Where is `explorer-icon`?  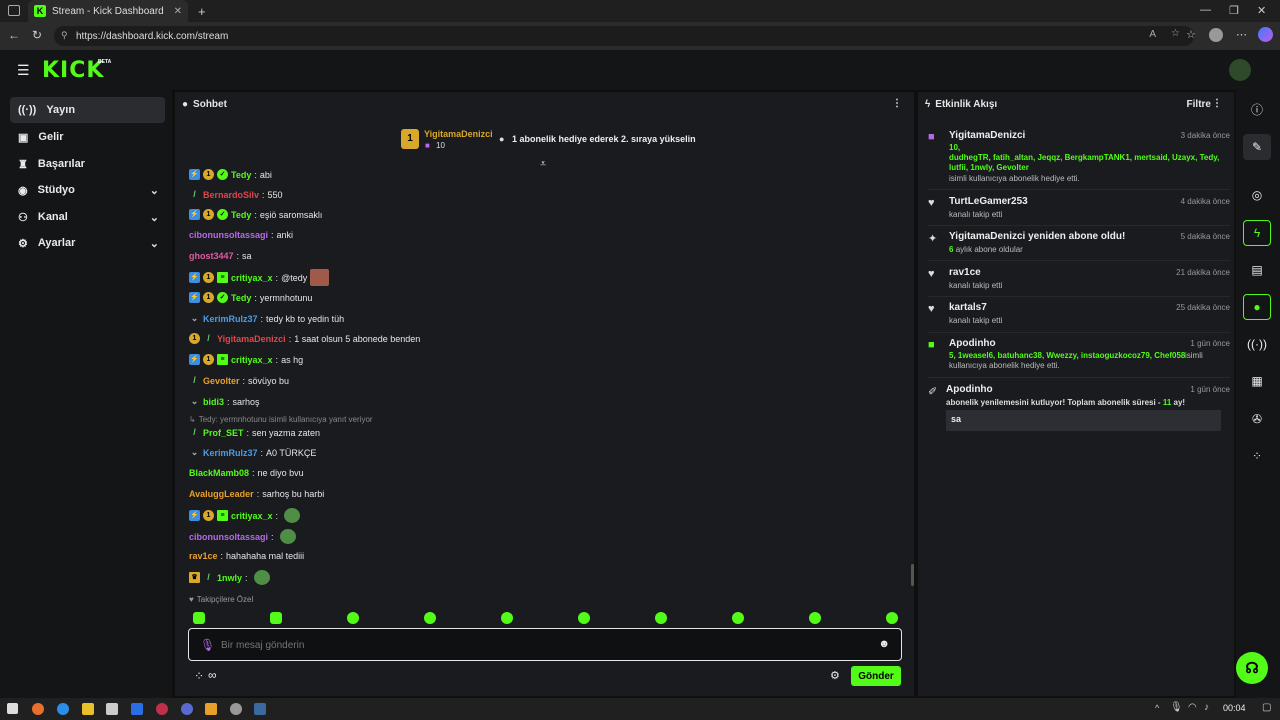 explorer-icon is located at coordinates (88, 709).